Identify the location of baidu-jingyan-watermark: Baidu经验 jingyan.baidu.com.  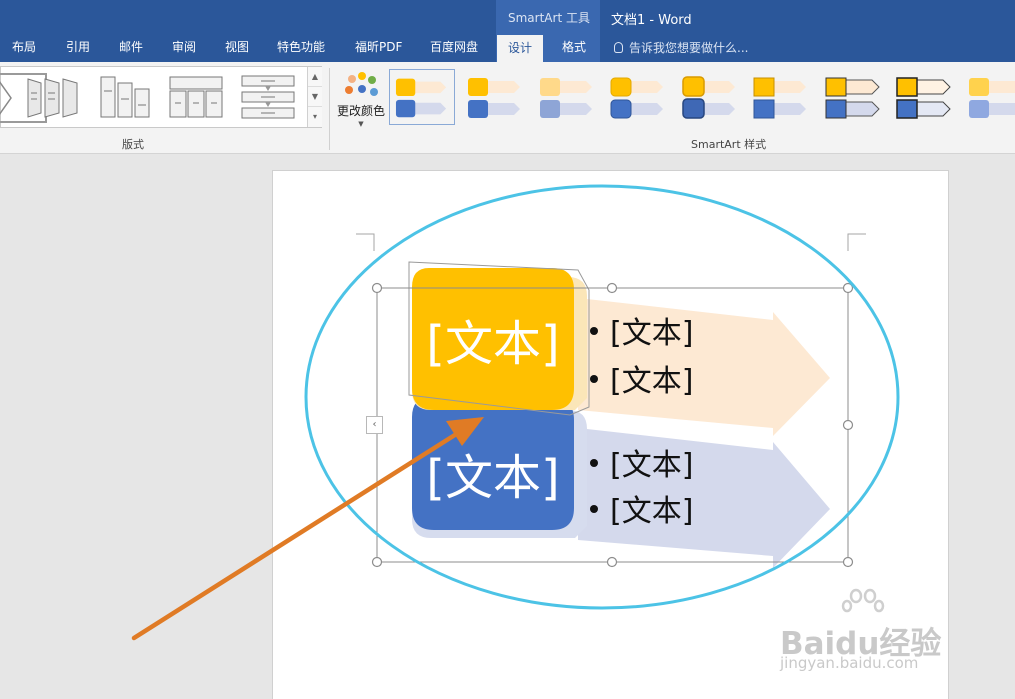
(895, 638).